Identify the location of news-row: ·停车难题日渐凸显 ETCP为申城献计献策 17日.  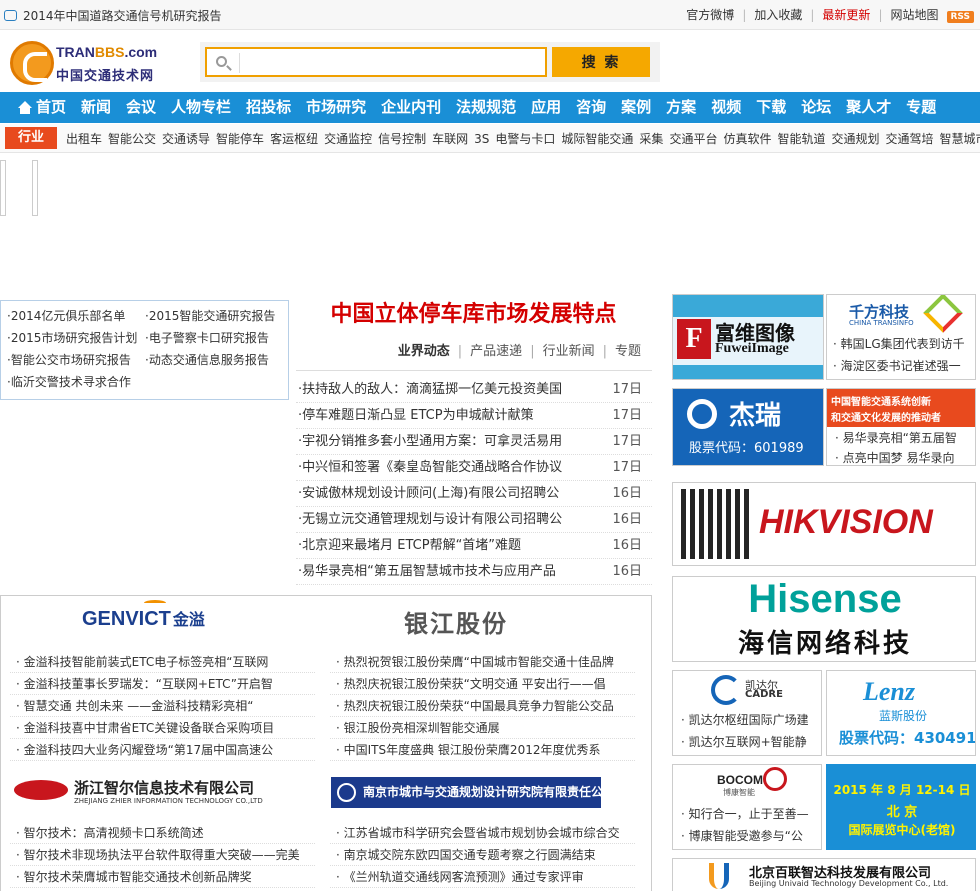
(474, 416).